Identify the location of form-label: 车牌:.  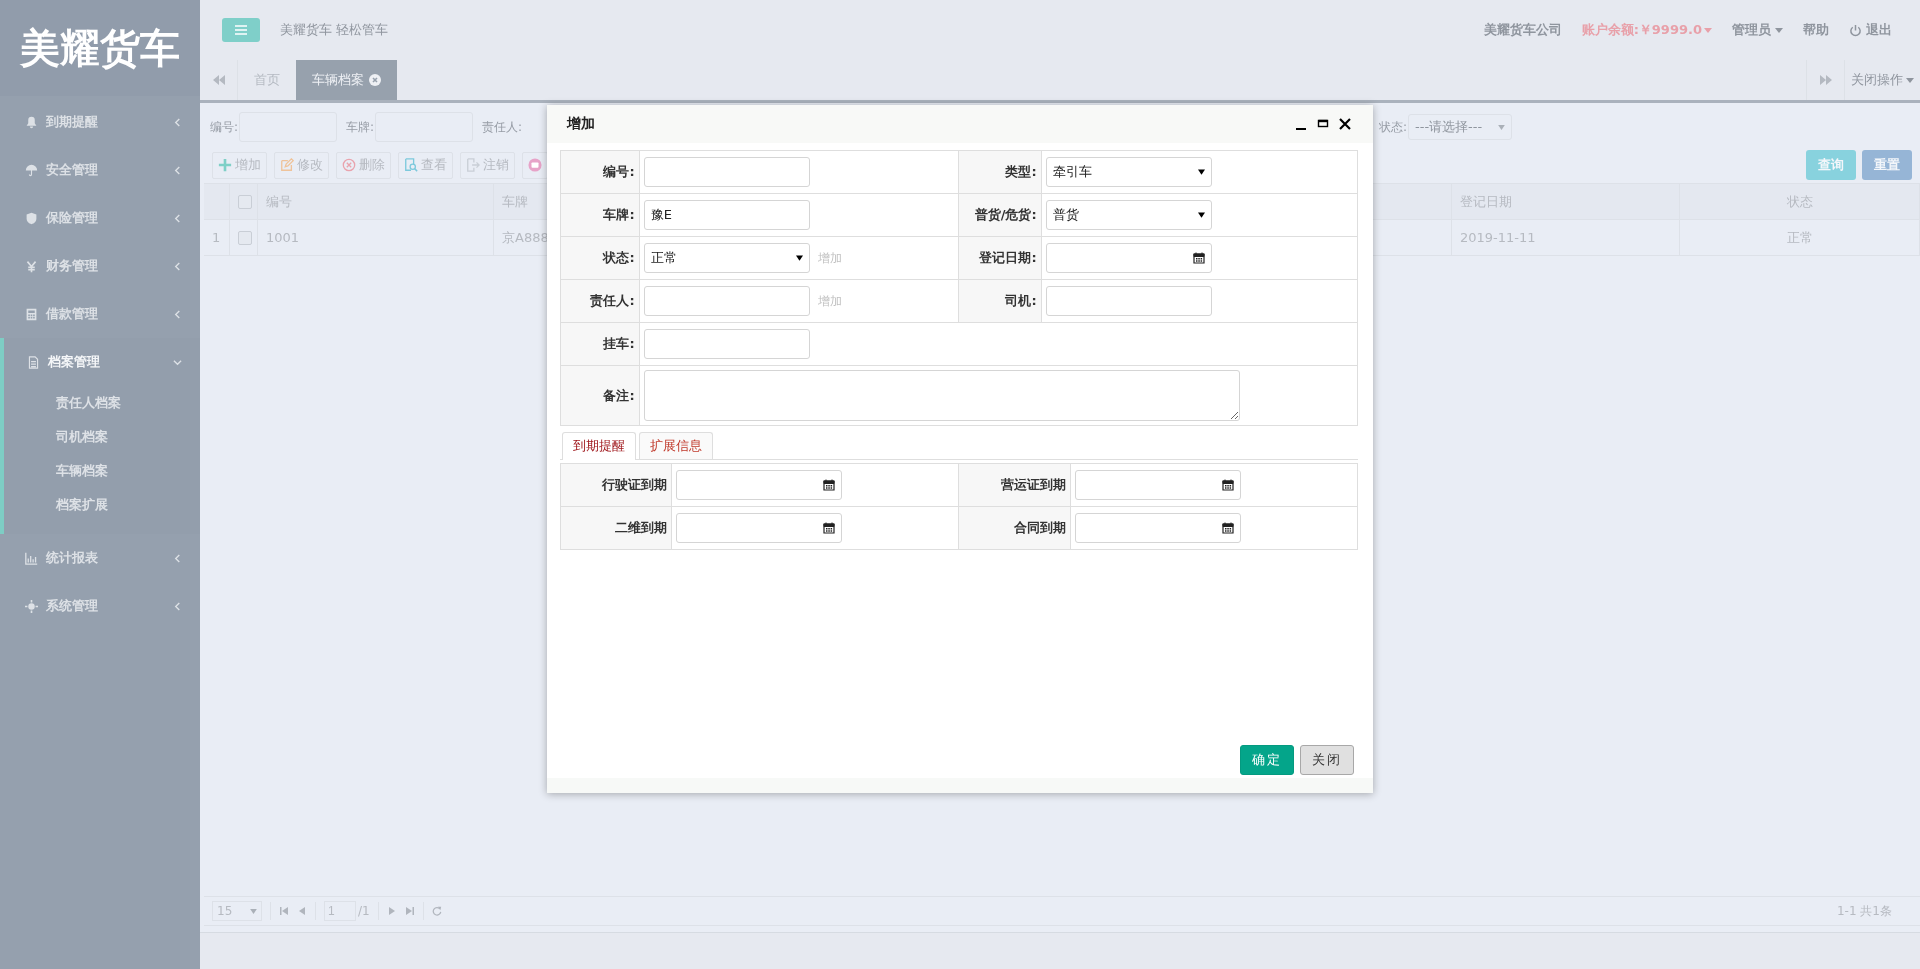
(600, 215).